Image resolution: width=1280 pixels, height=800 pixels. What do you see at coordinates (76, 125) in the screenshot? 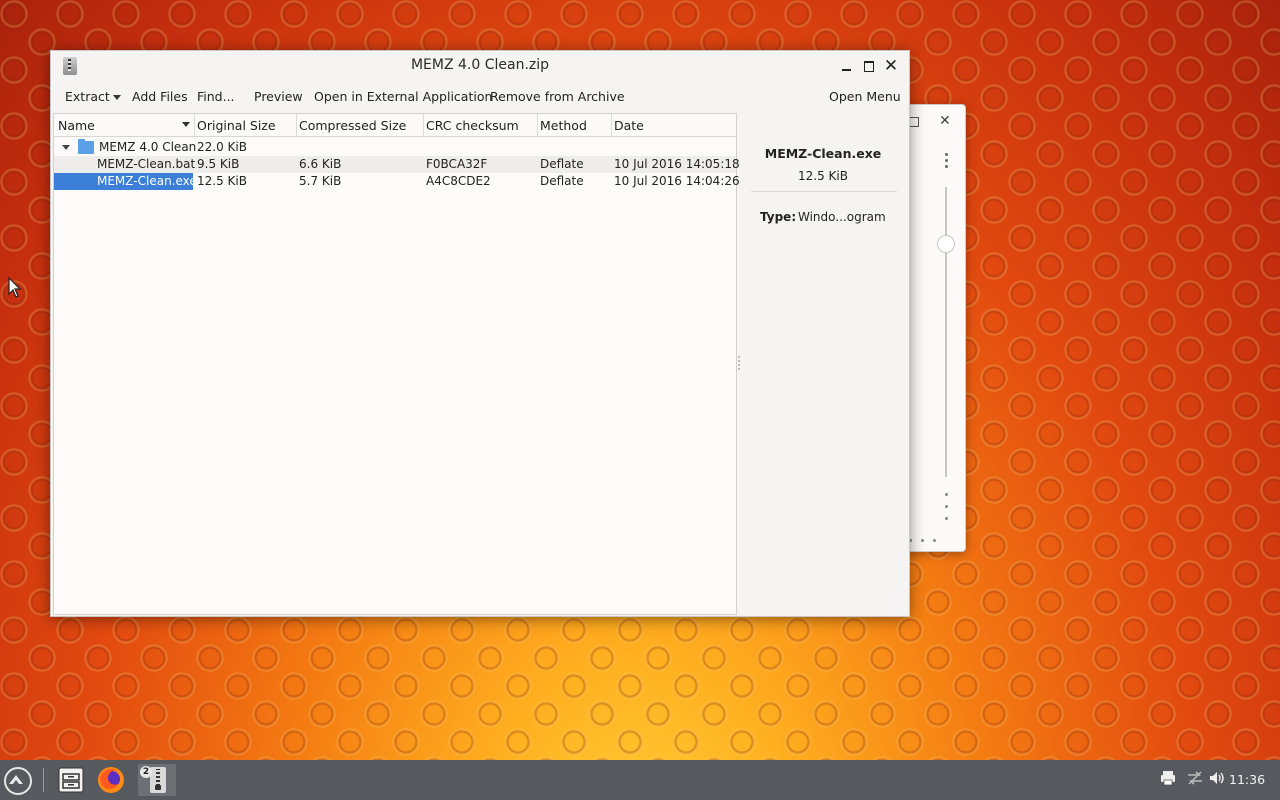
I see `column-header-name: Name` at bounding box center [76, 125].